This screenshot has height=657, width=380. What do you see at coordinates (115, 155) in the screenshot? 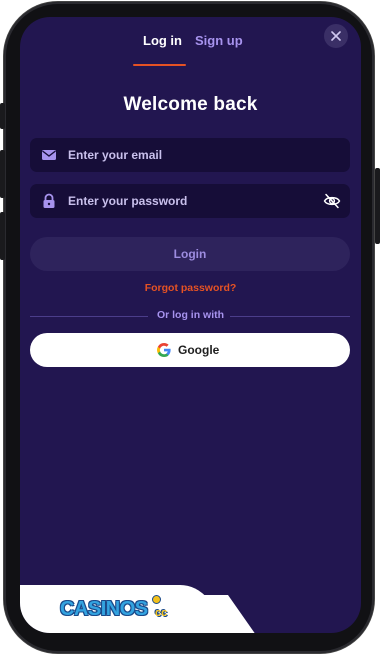
I see `email-placeholder: Enter your email` at bounding box center [115, 155].